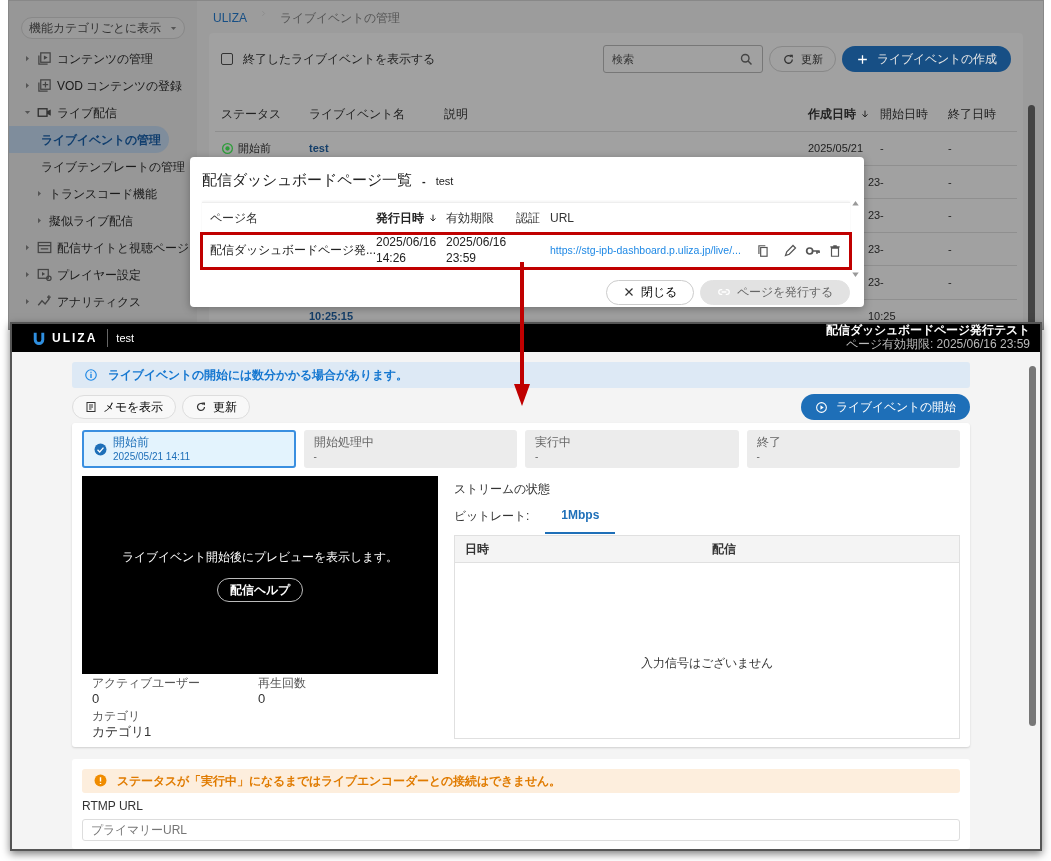  I want to click on create-button: ライブイベントの作成, so click(926, 59).